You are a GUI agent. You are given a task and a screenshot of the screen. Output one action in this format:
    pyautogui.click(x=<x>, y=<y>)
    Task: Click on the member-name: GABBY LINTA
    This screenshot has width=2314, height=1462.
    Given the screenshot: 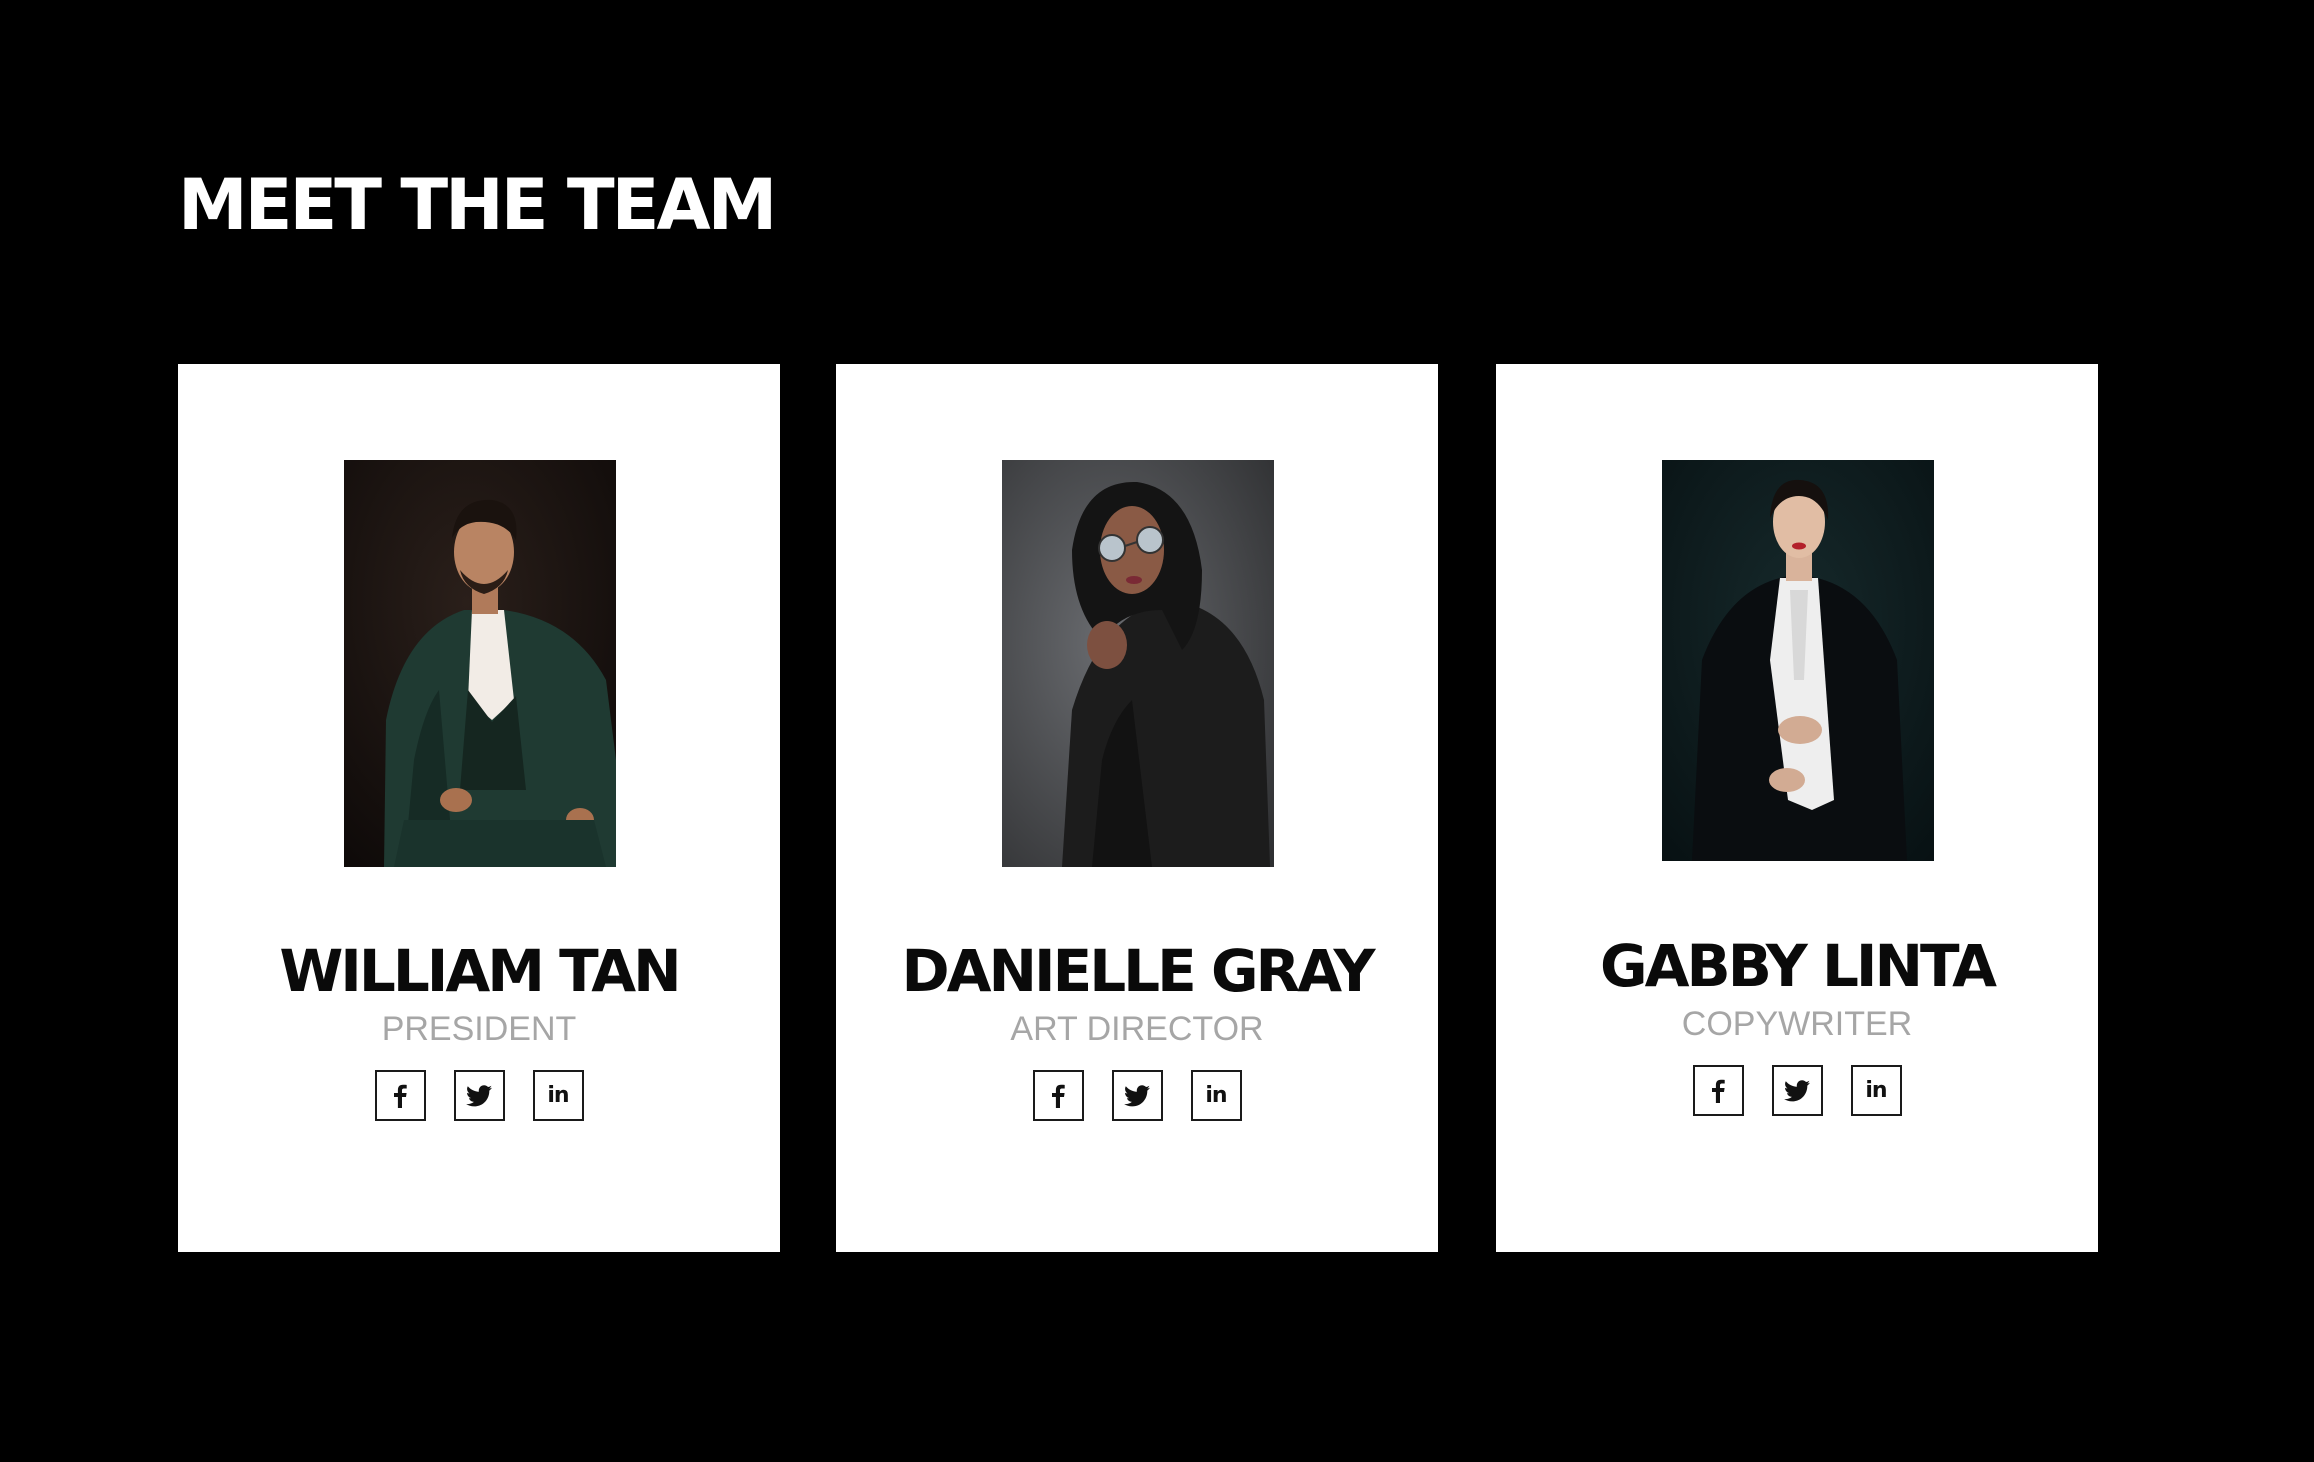 What is the action you would take?
    pyautogui.click(x=1798, y=966)
    